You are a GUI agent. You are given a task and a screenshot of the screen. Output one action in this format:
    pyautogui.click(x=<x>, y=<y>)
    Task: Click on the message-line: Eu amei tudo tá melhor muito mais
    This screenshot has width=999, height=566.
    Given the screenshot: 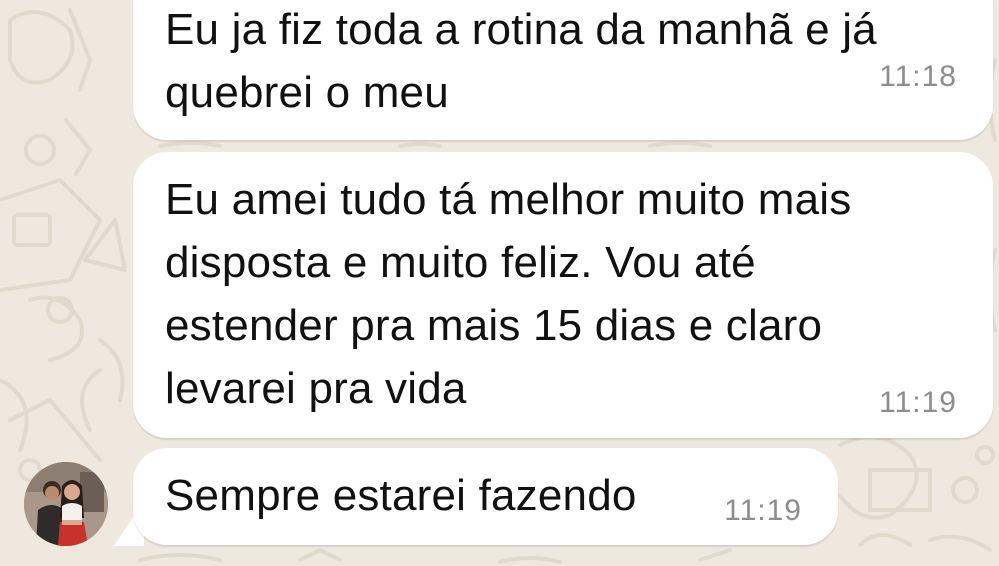 What is the action you would take?
    pyautogui.click(x=508, y=199)
    